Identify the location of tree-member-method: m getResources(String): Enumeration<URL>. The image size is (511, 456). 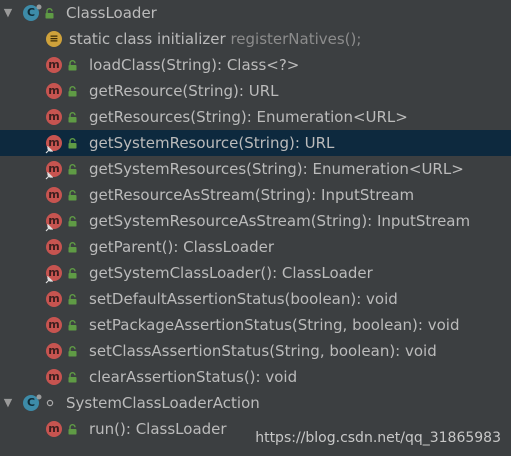
(255, 117).